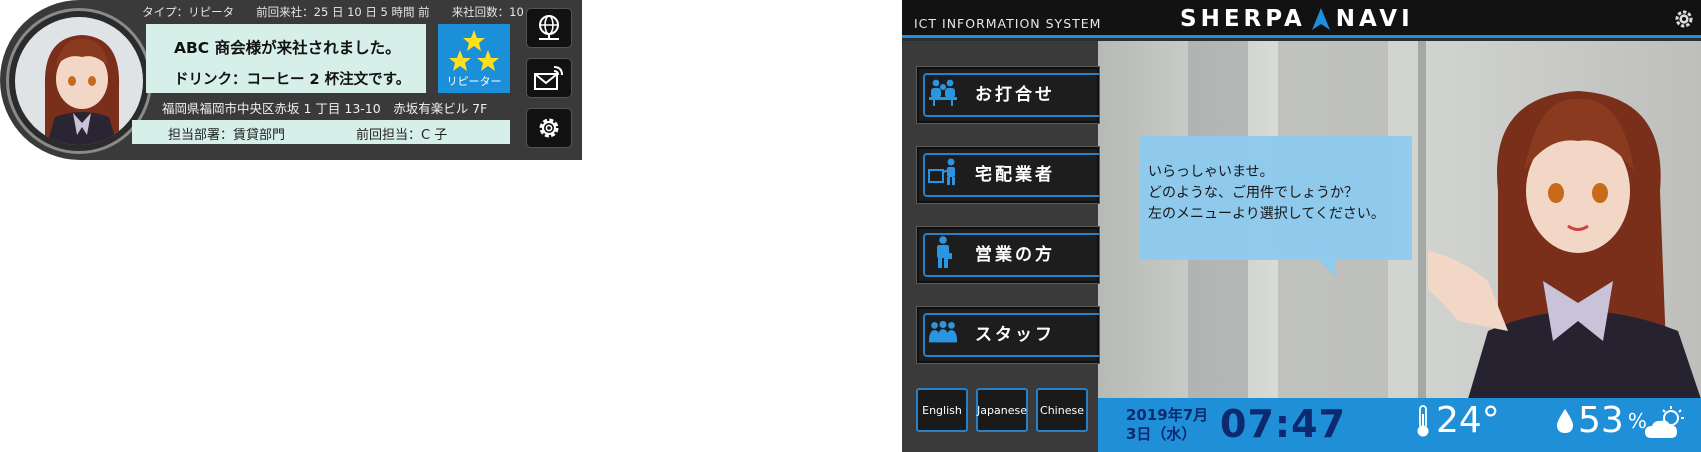  I want to click on bubble-line-3: 左のメニューより選択してください。, so click(1266, 214).